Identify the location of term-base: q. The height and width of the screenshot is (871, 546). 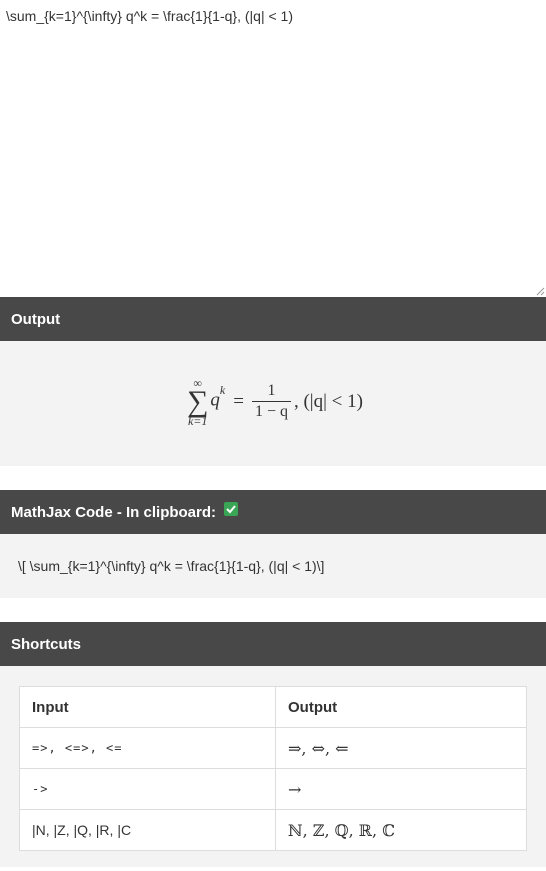
(215, 400).